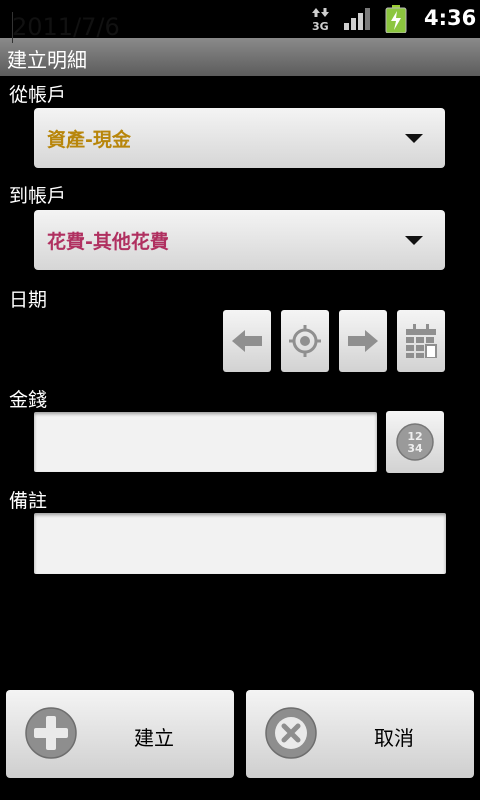 Image resolution: width=480 pixels, height=800 pixels. I want to click on clock-time: 4:36, so click(450, 18).